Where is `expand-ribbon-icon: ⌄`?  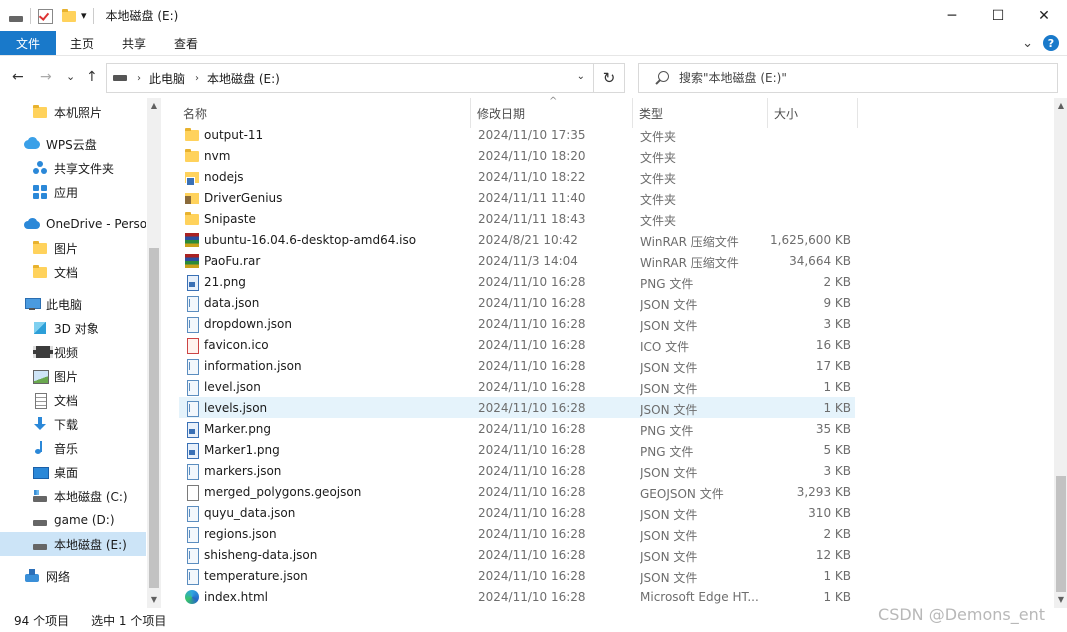
expand-ribbon-icon: ⌄ is located at coordinates (1027, 43).